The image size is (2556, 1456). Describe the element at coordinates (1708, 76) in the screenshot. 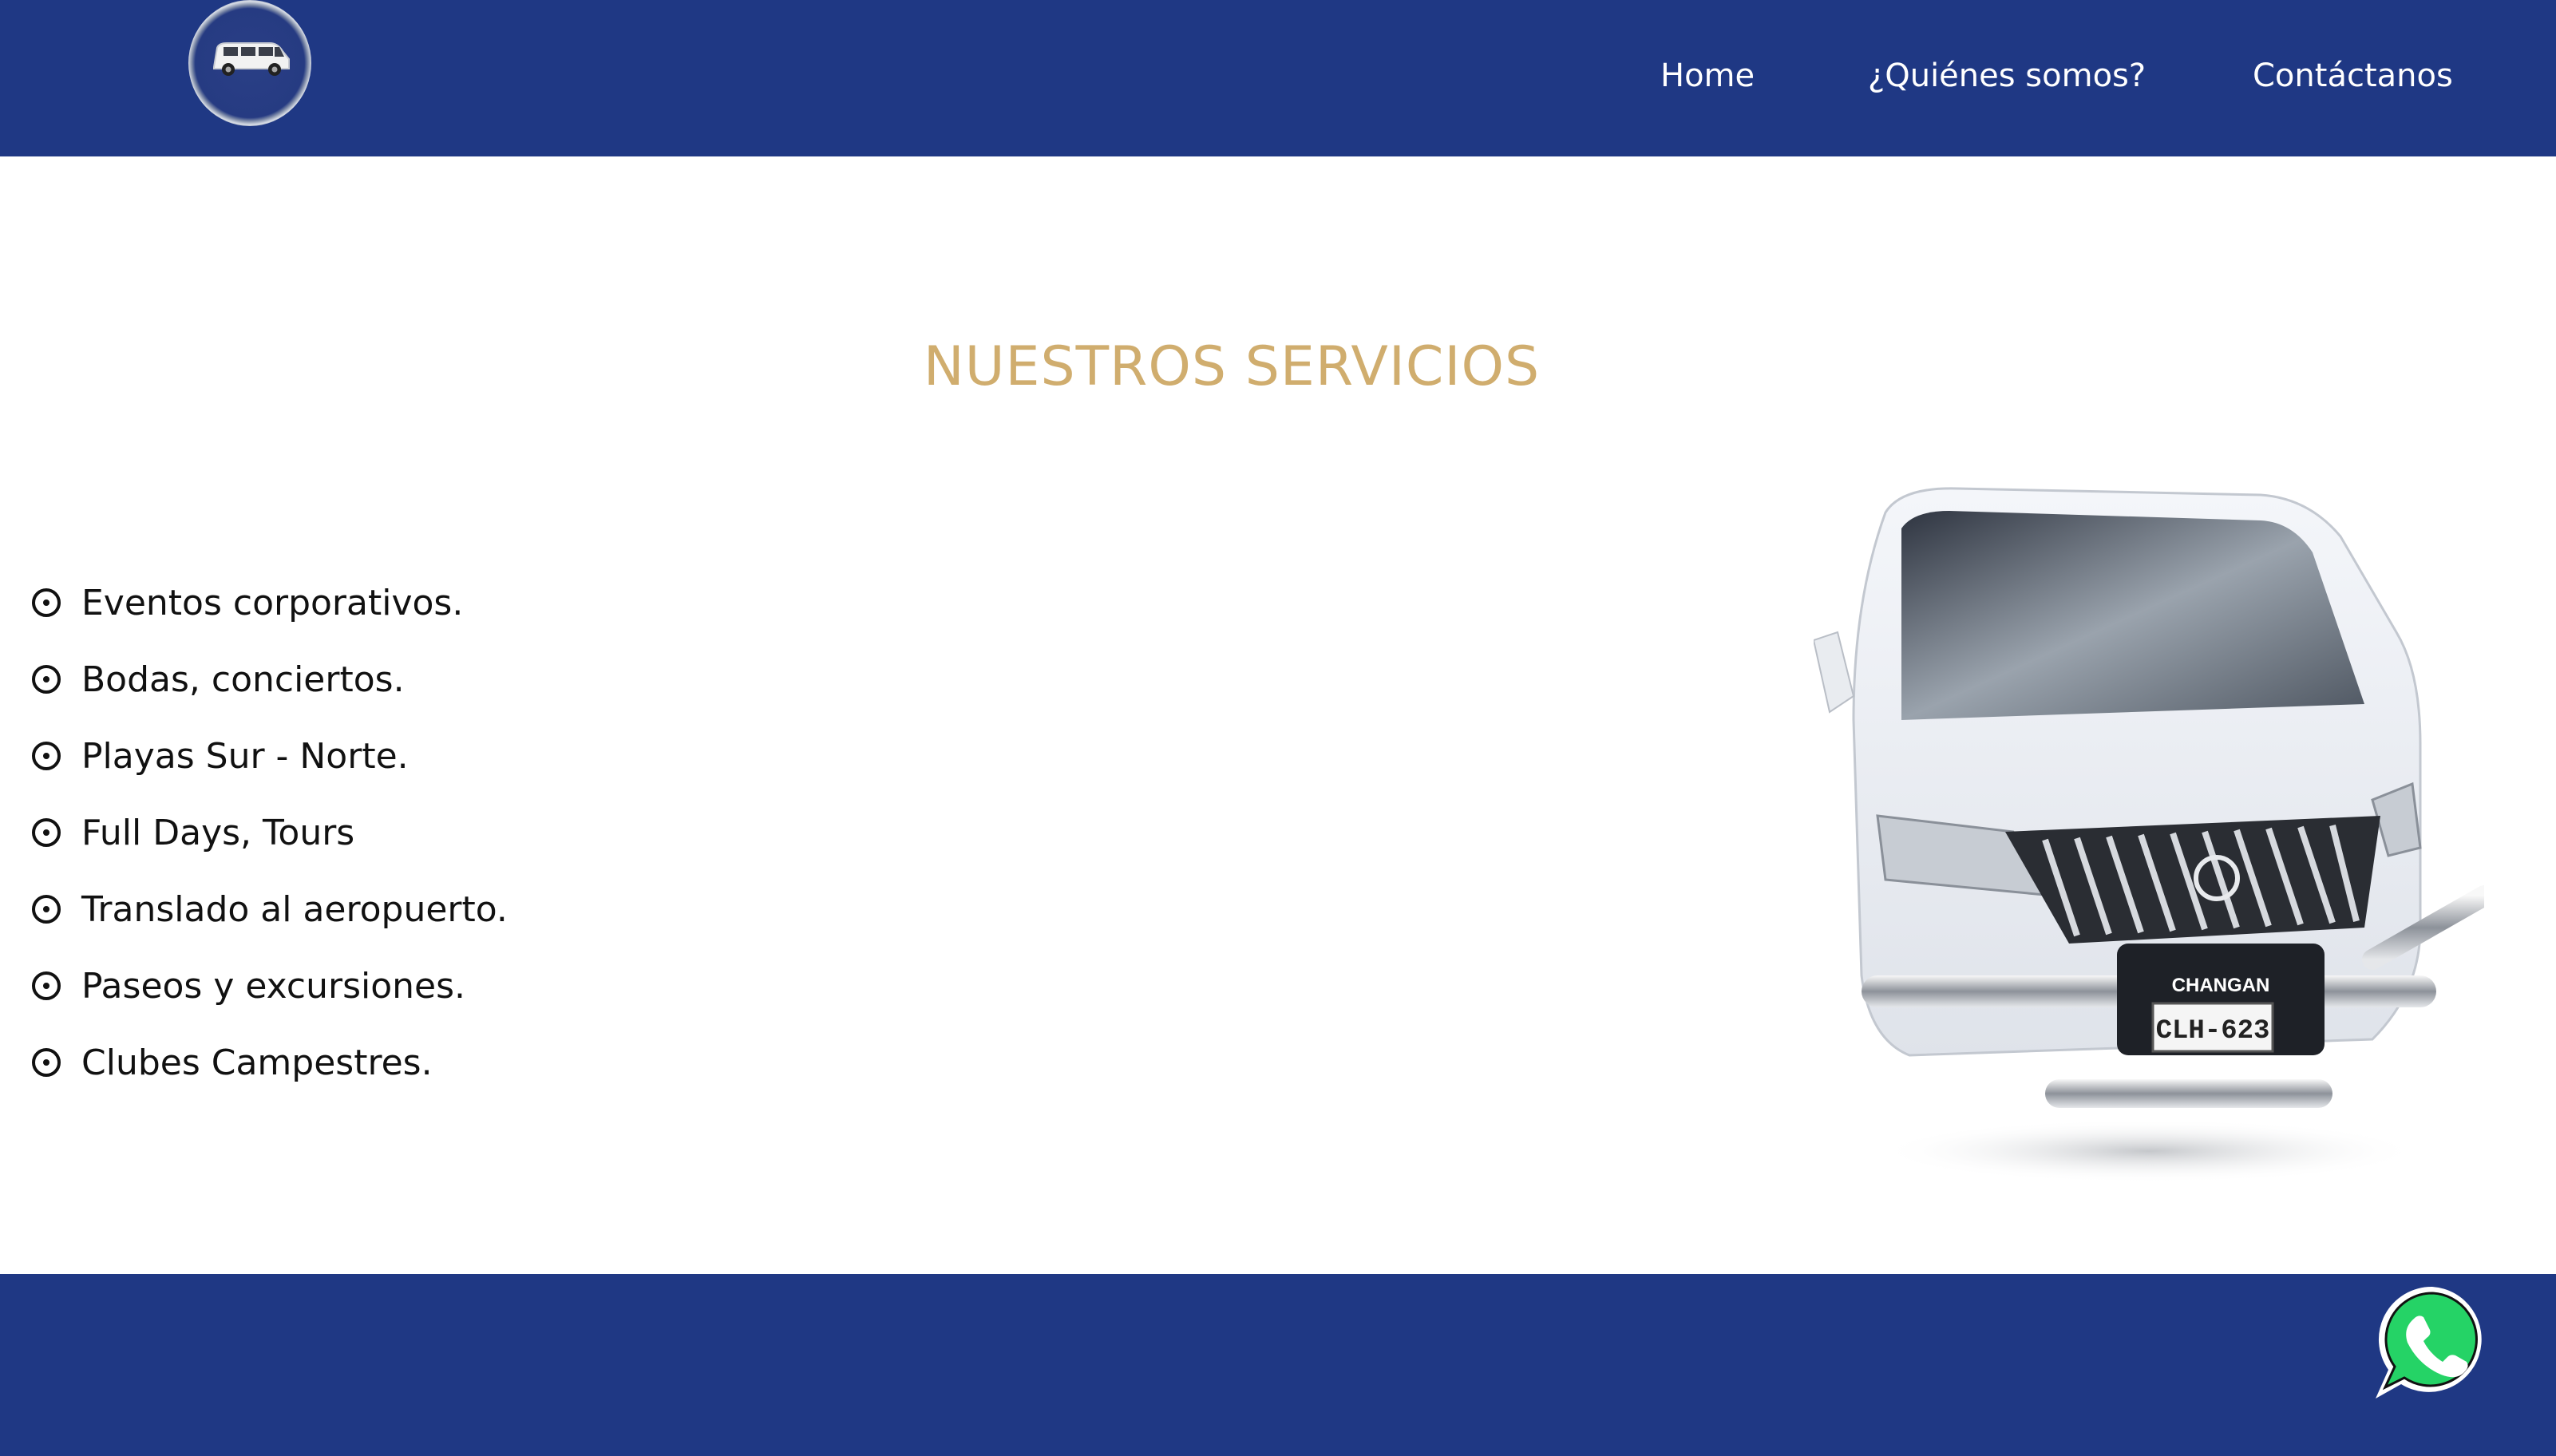

I see `nav-home: Home` at that location.